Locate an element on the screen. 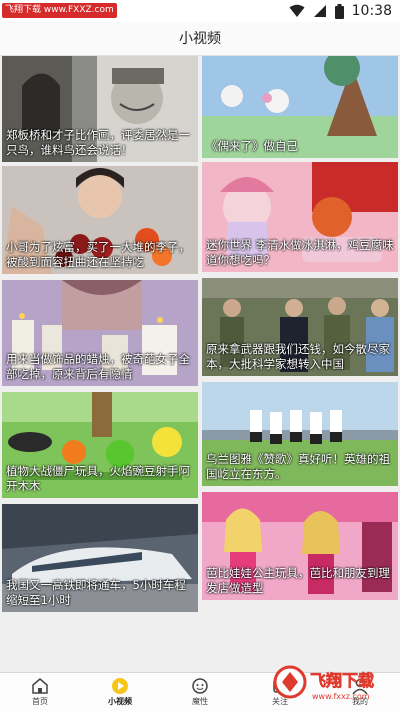 The height and width of the screenshot is (711, 400). video-card: 植物大战僵尸玩具，火焰豌豆射手阿开木木 is located at coordinates (100, 445).